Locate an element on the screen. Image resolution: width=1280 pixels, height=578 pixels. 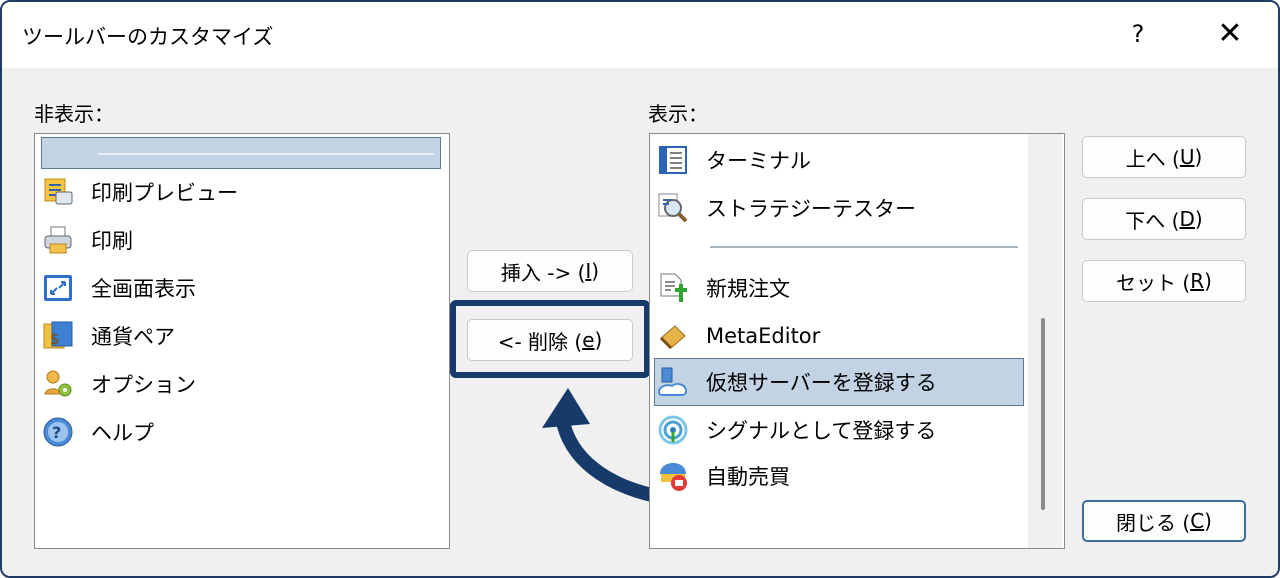
list-item: ? ヘルプ is located at coordinates (97, 432).